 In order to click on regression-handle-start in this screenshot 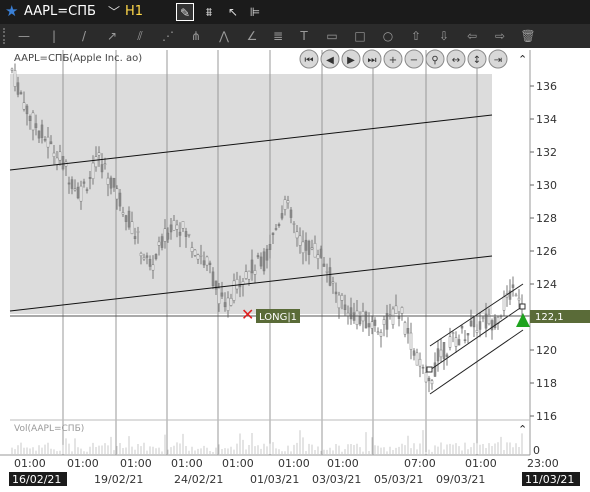, I will do `click(429, 369)`.